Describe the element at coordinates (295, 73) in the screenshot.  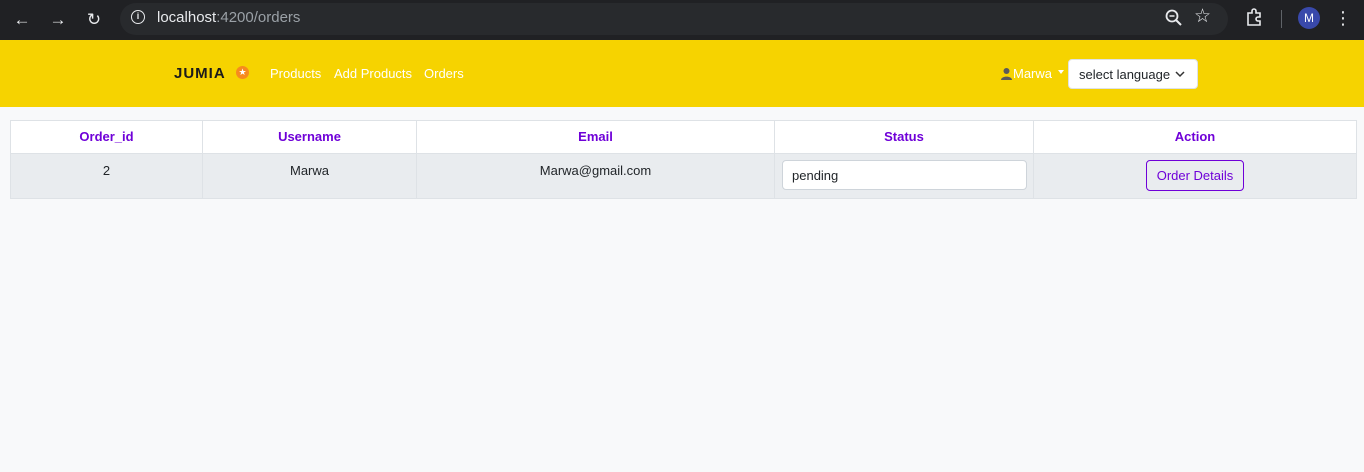
I see `nav-link-products: Products` at that location.